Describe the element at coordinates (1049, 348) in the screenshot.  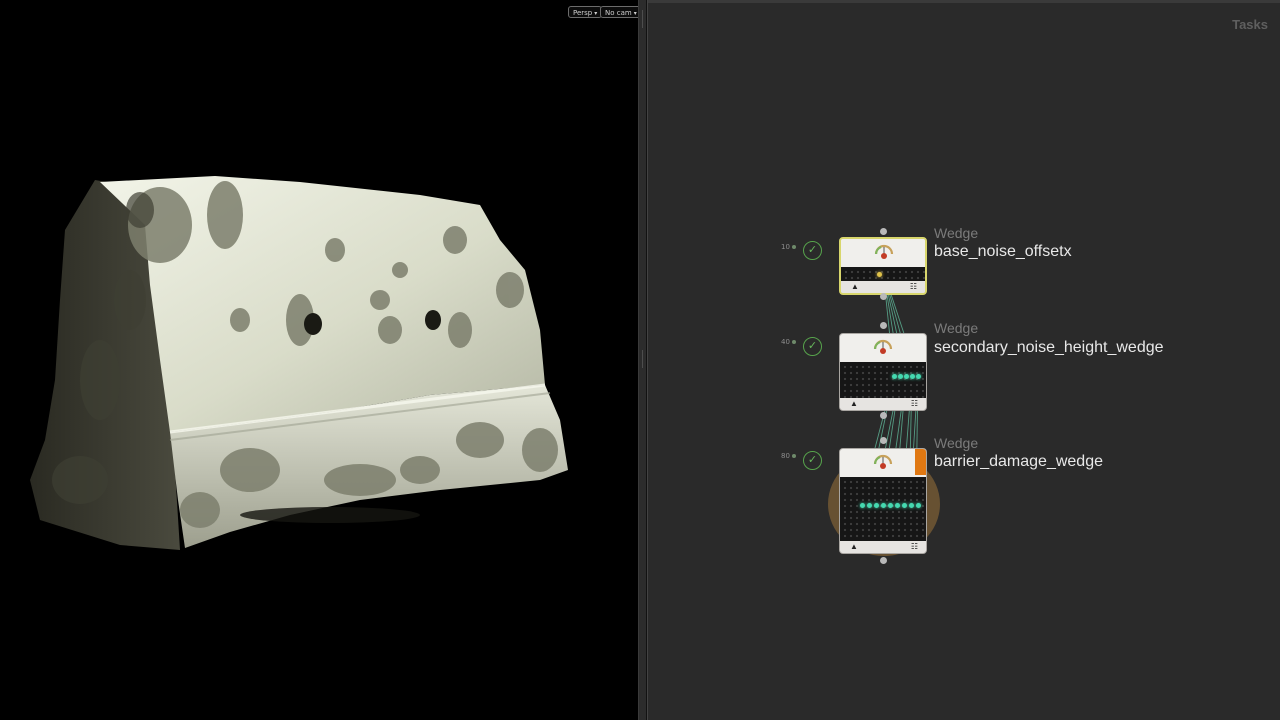
I see `node-name-label: secondary_noise_height_wedge` at that location.